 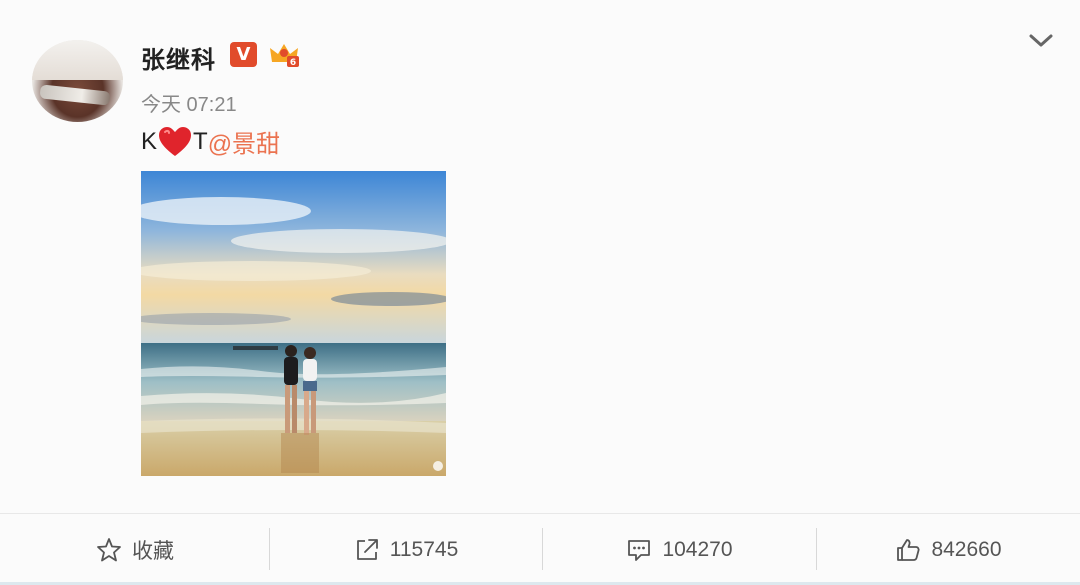 I want to click on favorite-button: 收藏, so click(x=135, y=549).